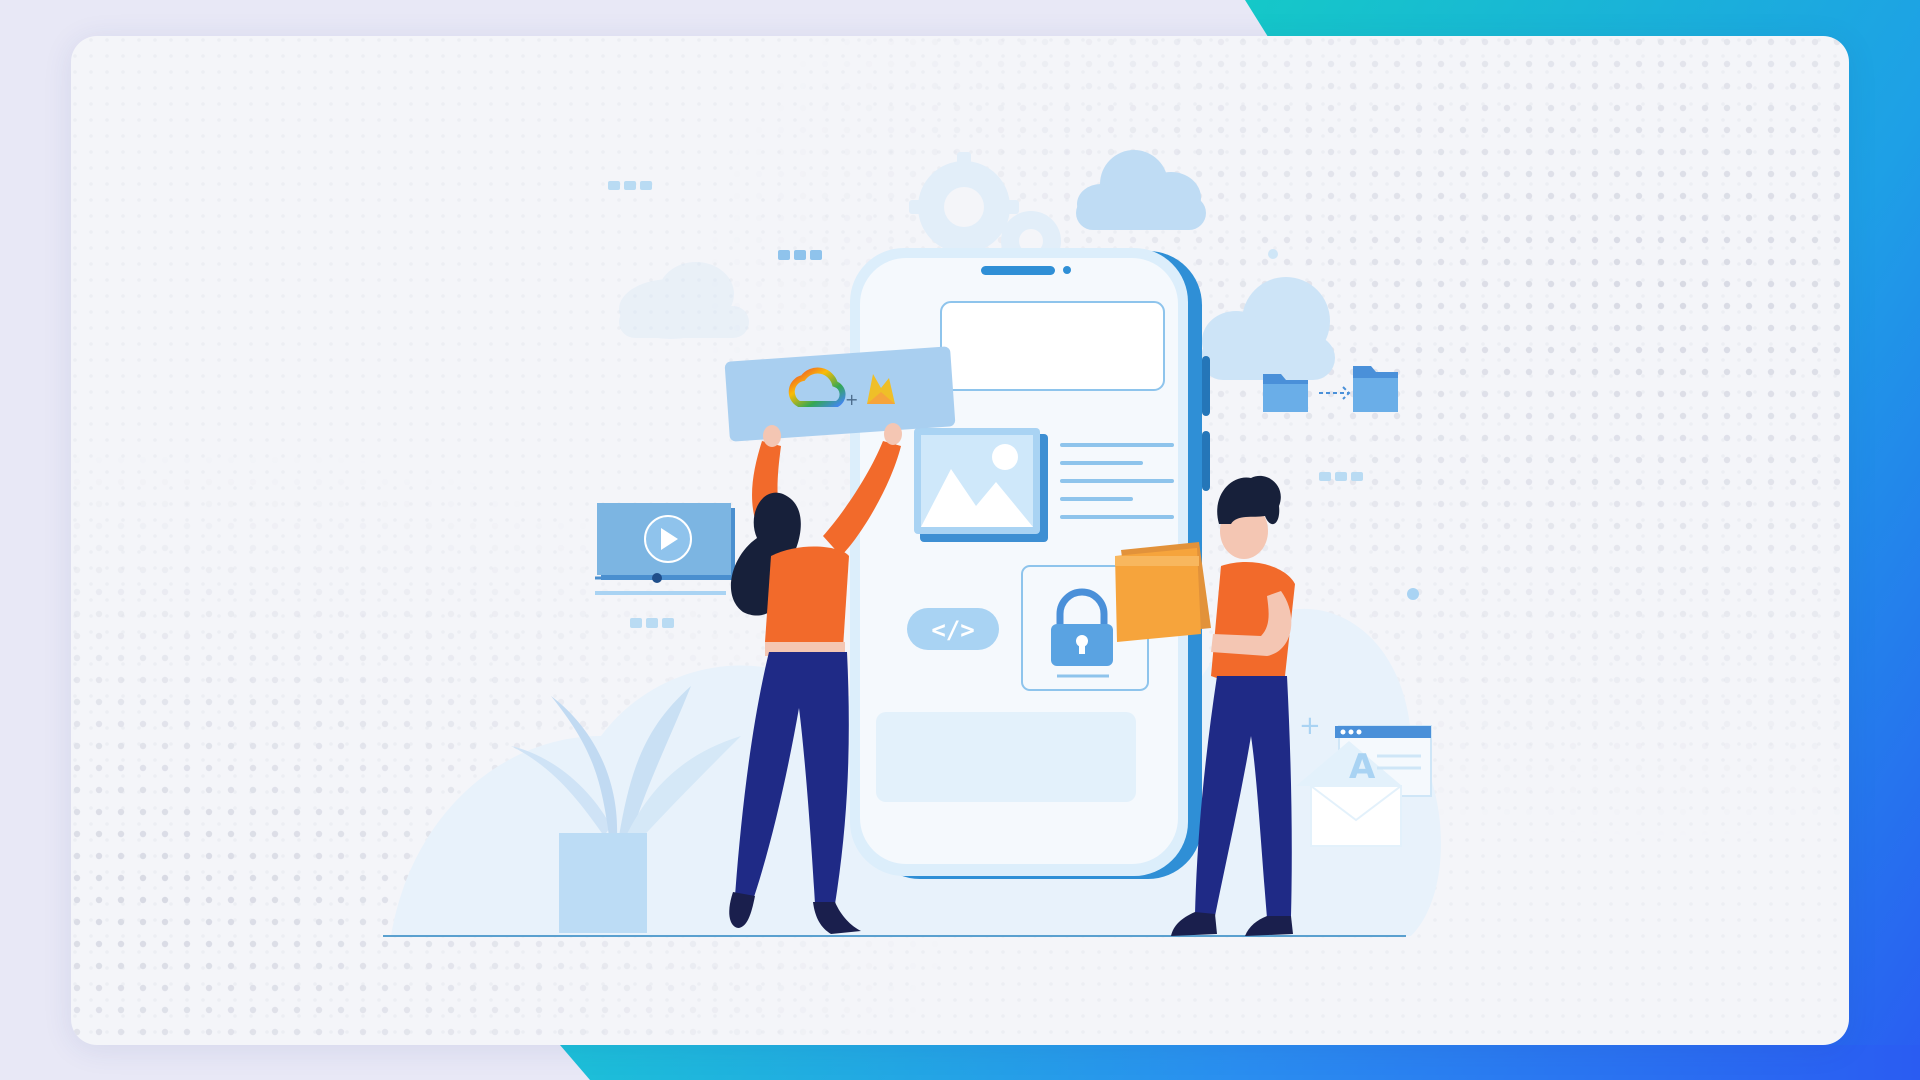  What do you see at coordinates (1362, 767) in the screenshot?
I see `svg-text: A` at bounding box center [1362, 767].